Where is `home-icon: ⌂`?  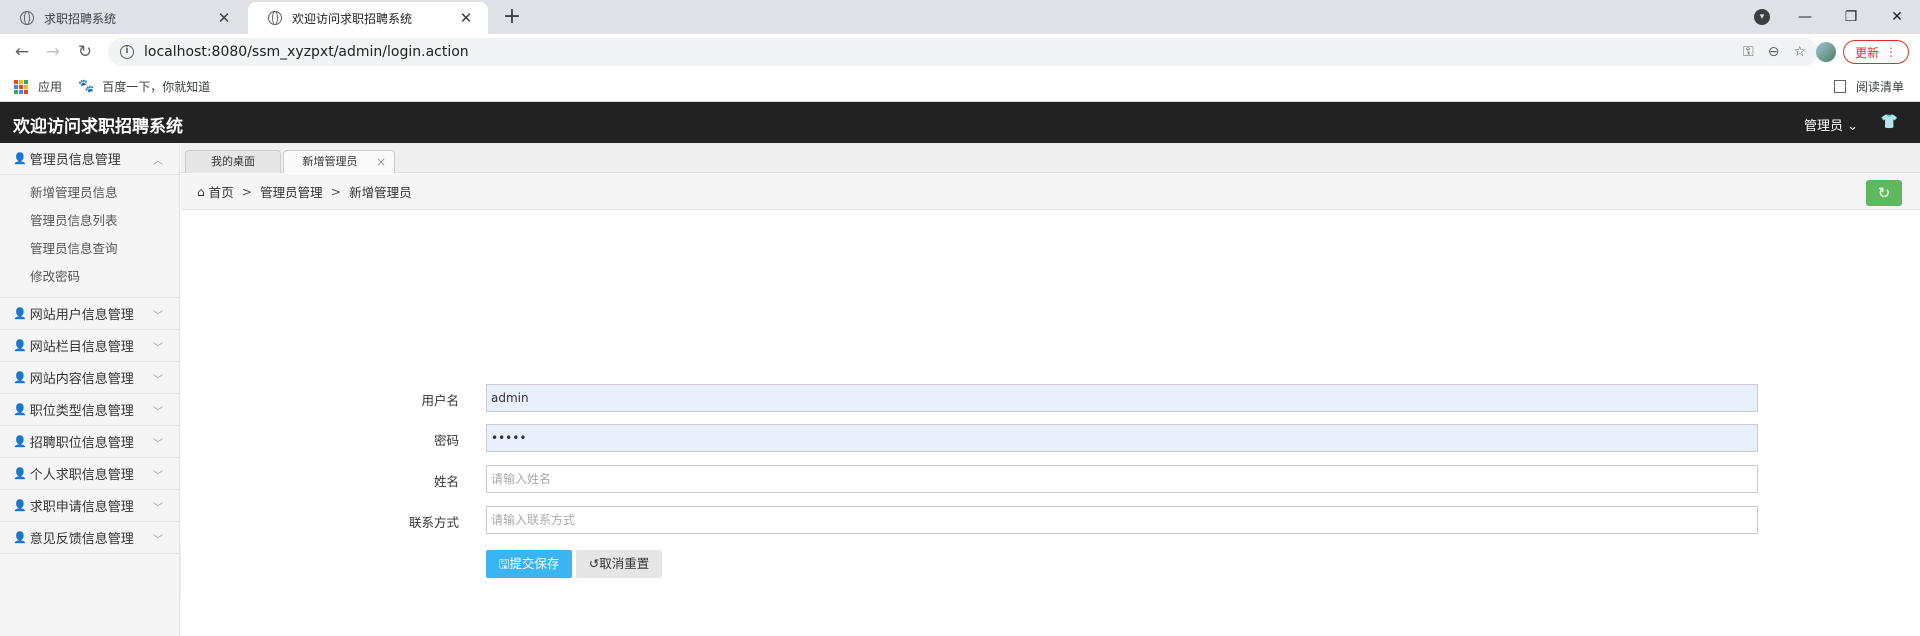
home-icon: ⌂ is located at coordinates (201, 191).